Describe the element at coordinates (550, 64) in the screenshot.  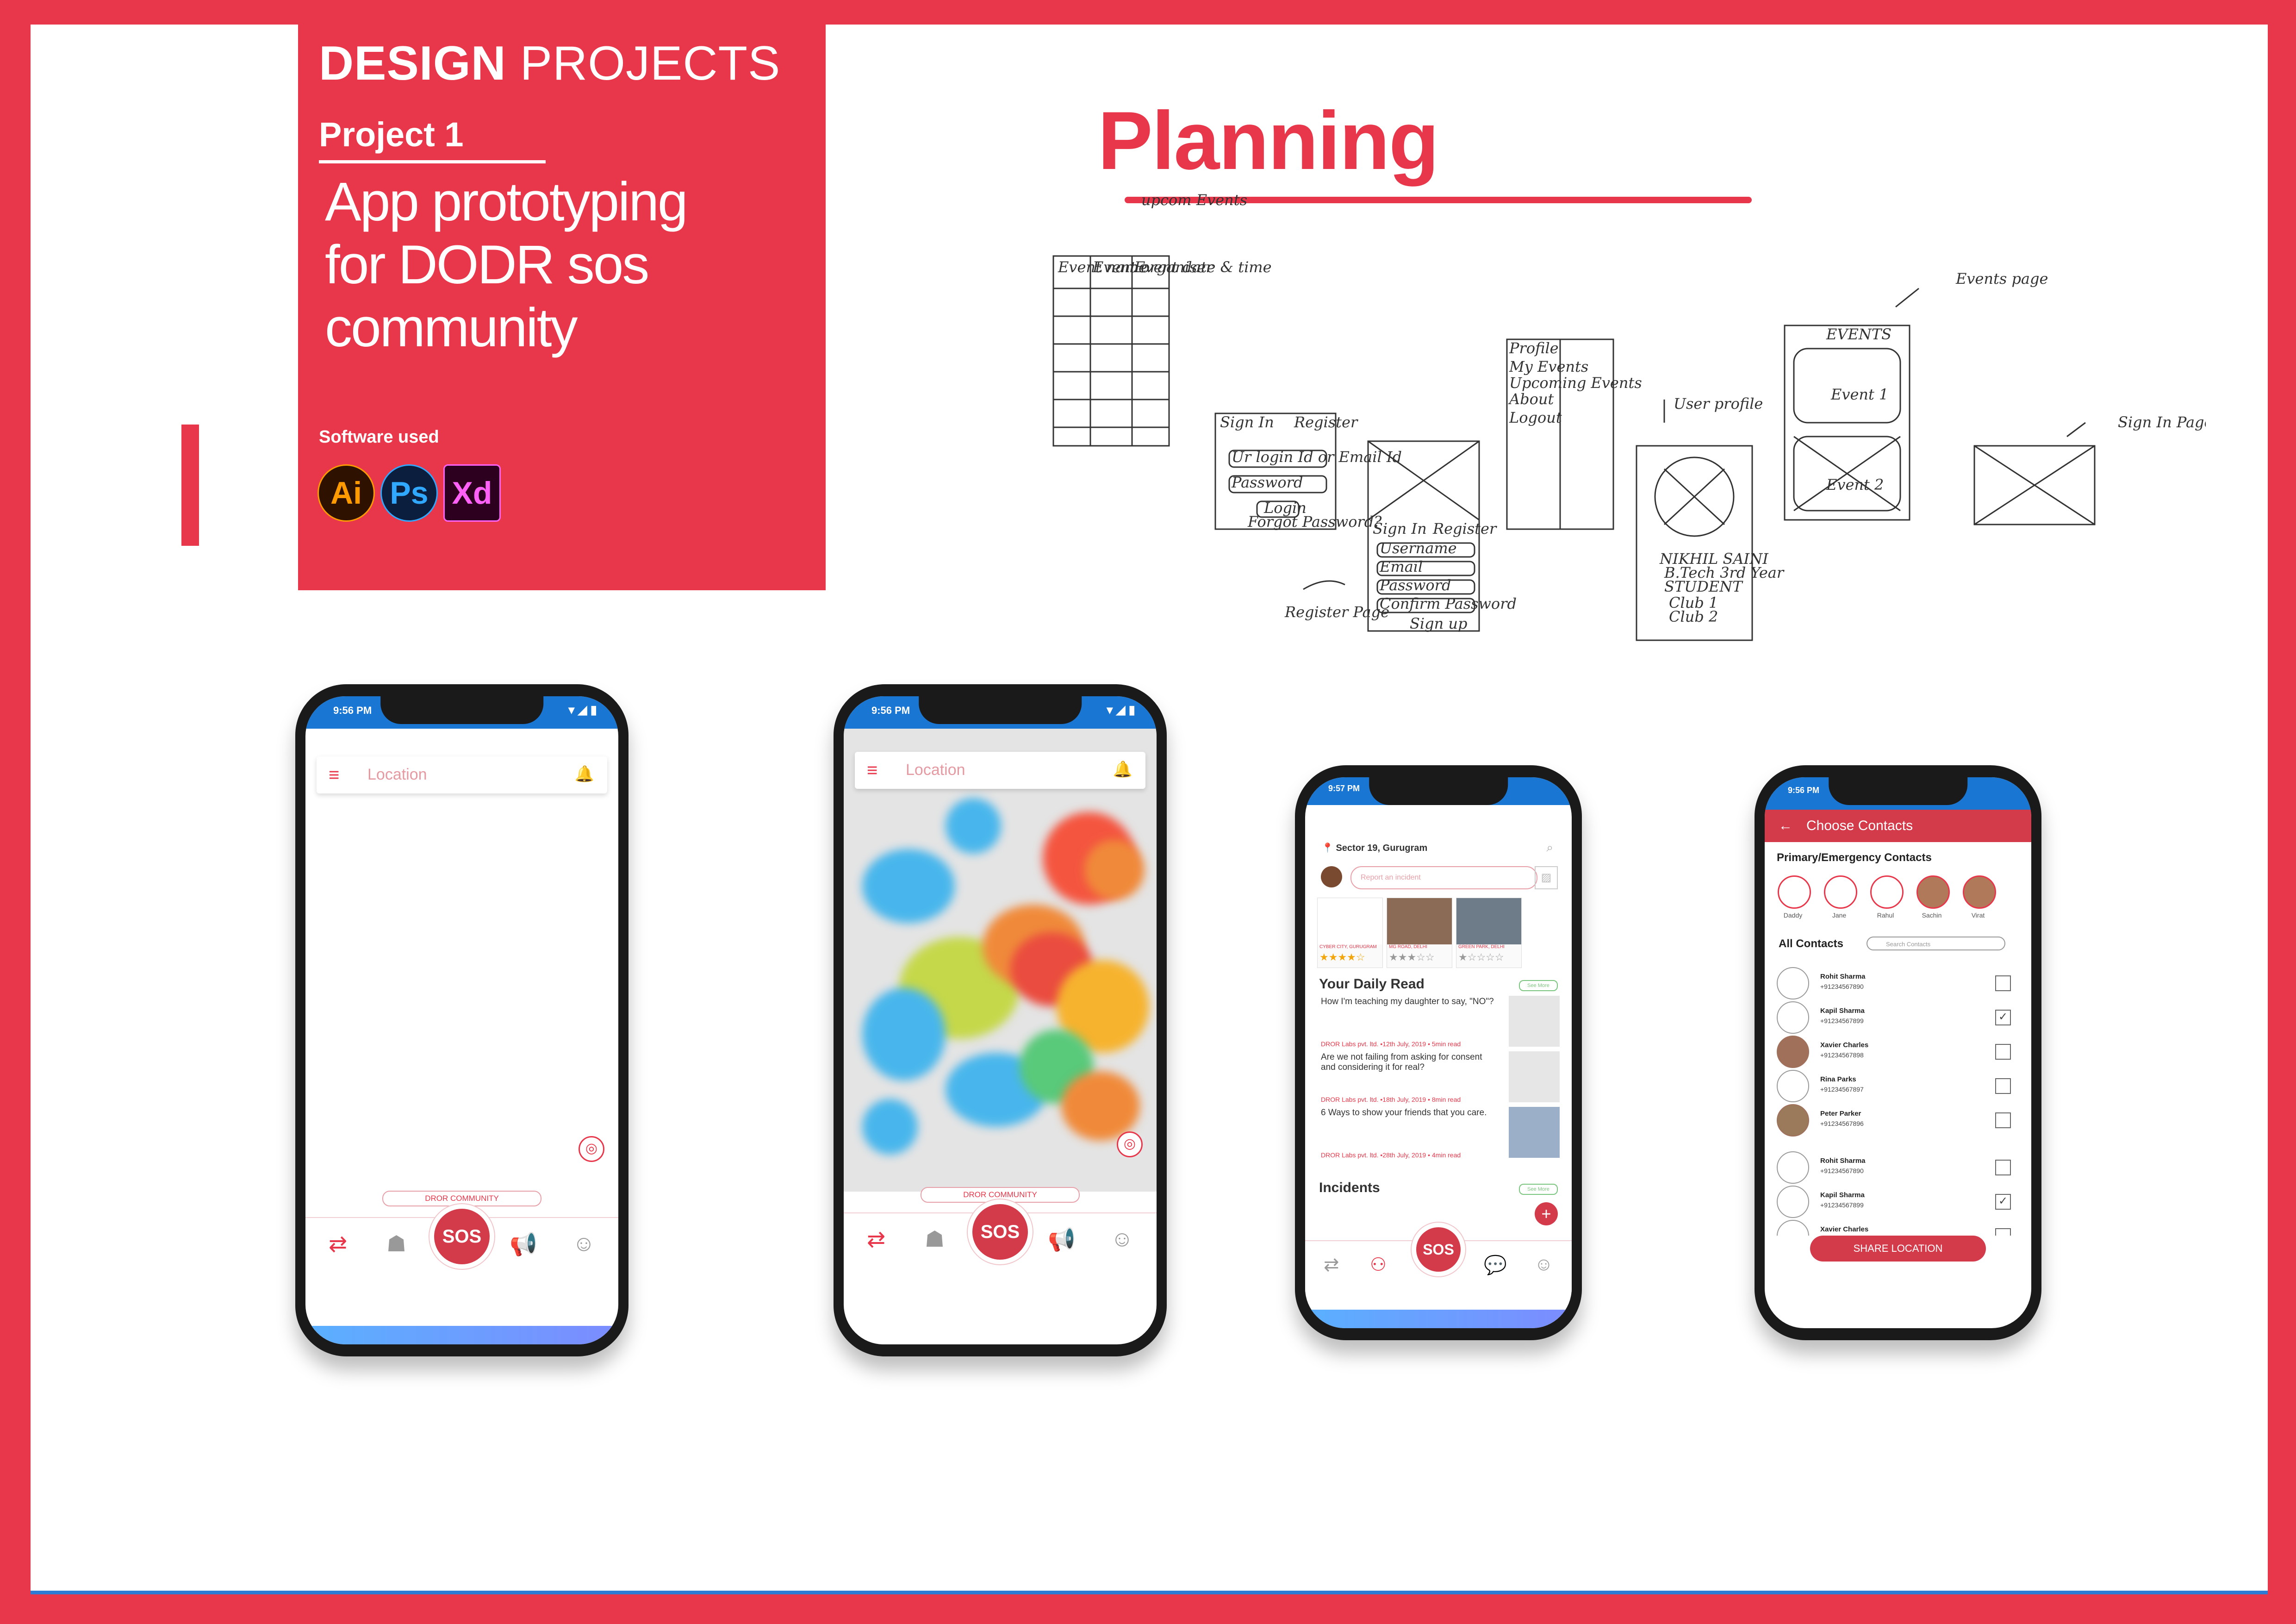
I see `page-title: DESIGN PROJECTS` at that location.